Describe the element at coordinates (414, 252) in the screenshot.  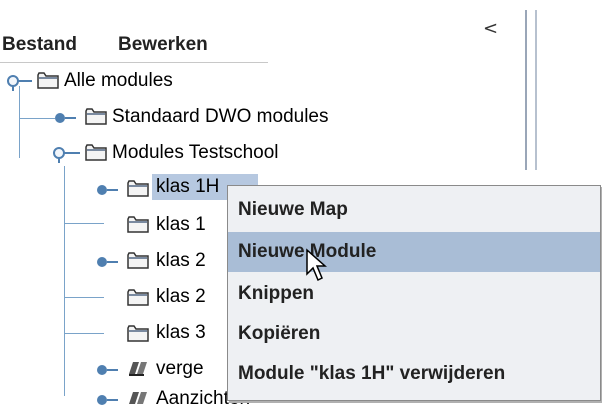
I see `menu-nieuwe-module: Nieuwe Module` at that location.